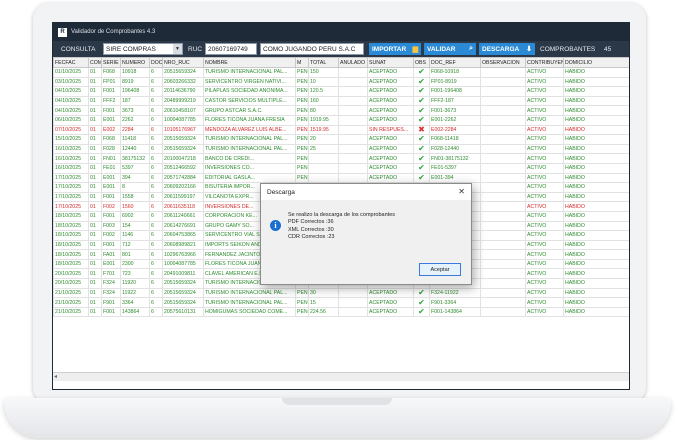  I want to click on column-header: SUNAT, so click(390, 62).